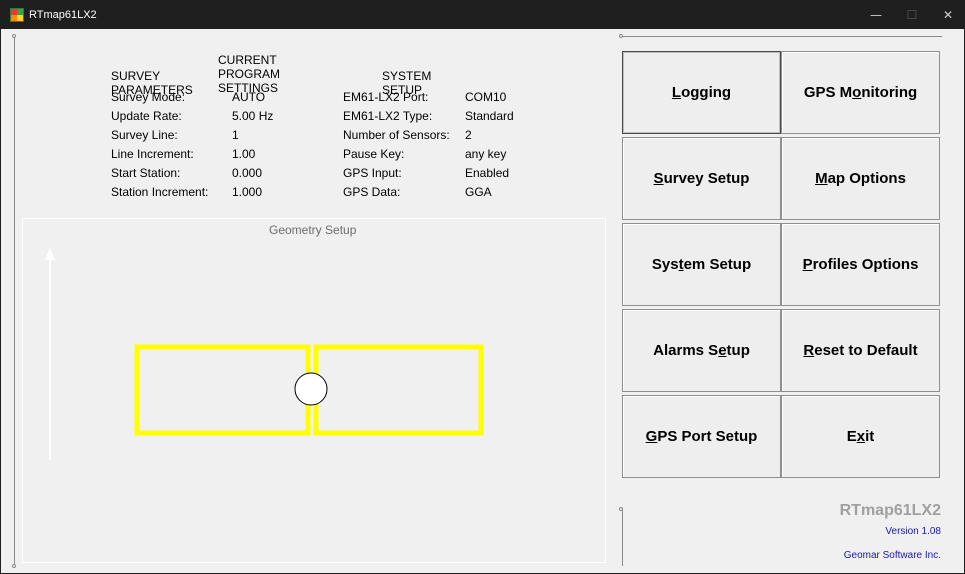 This screenshot has height=574, width=965. What do you see at coordinates (865, 264) in the screenshot?
I see `label-part: rofiles Options` at bounding box center [865, 264].